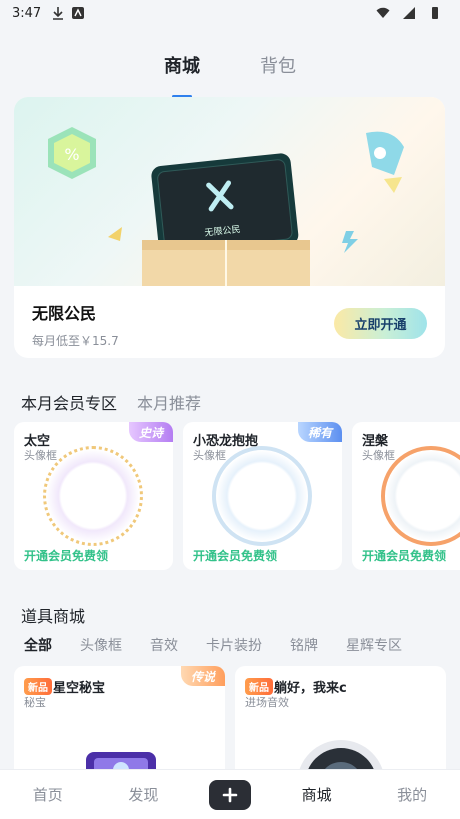  I want to click on tools-shop-title: 道具商城, so click(53, 616).